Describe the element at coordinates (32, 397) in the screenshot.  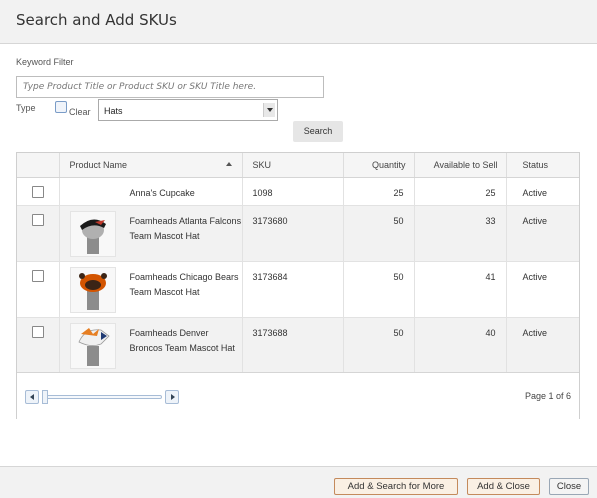
I see `scroll-left-icon` at that location.